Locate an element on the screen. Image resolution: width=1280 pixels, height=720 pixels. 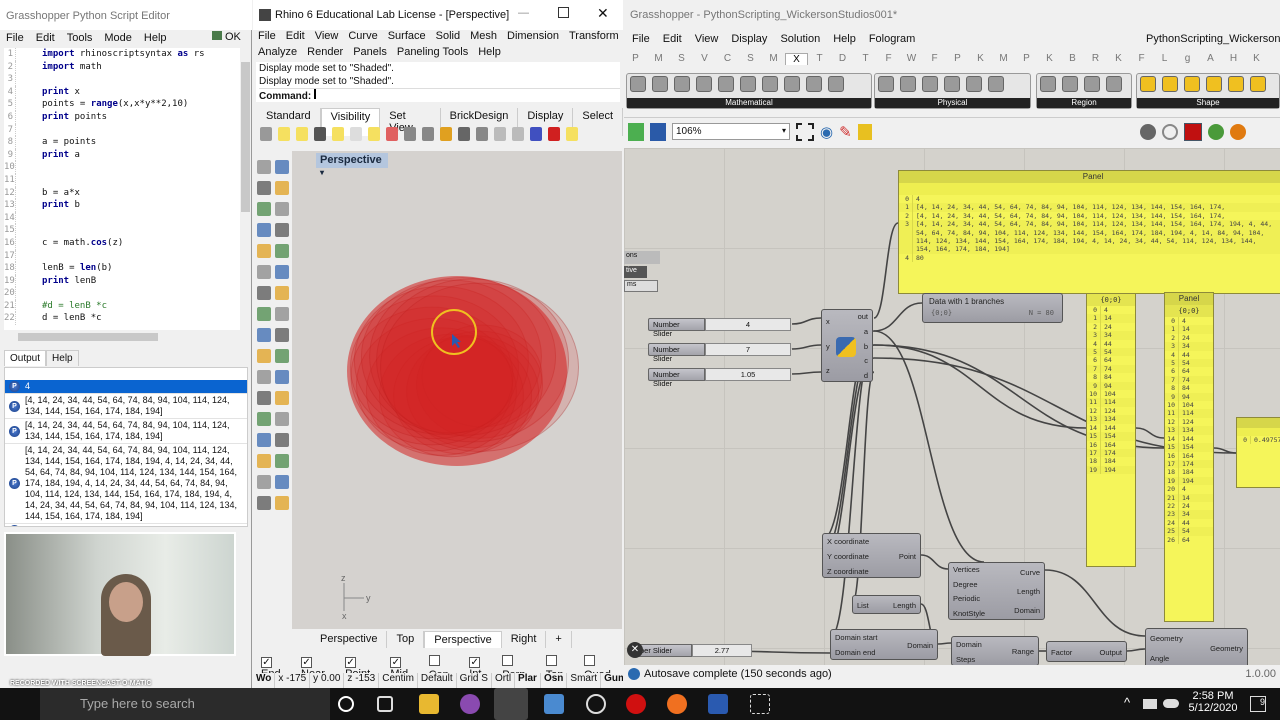
gh-menu-fologram: Fologram is located at coordinates (895, 39).